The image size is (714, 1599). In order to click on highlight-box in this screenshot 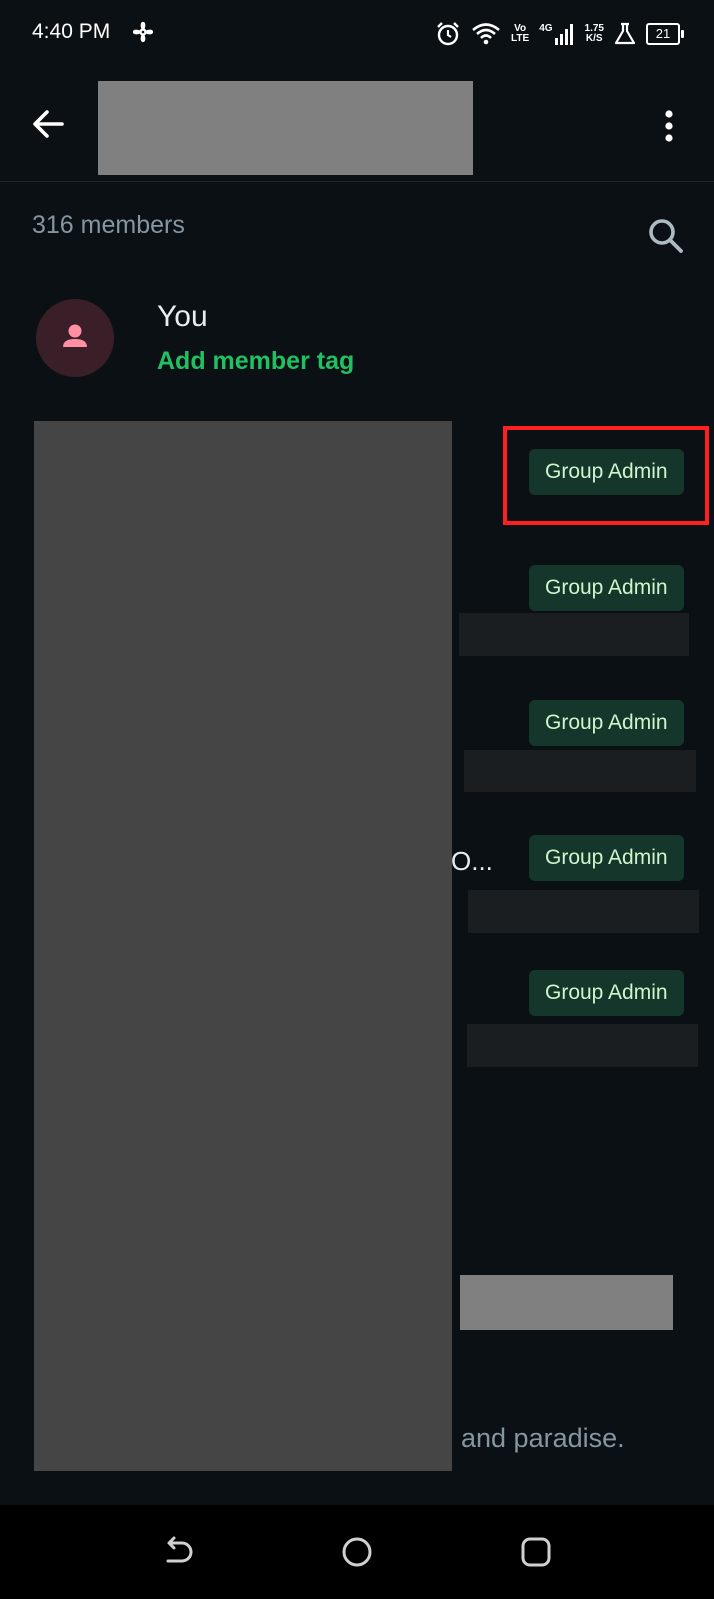, I will do `click(606, 475)`.